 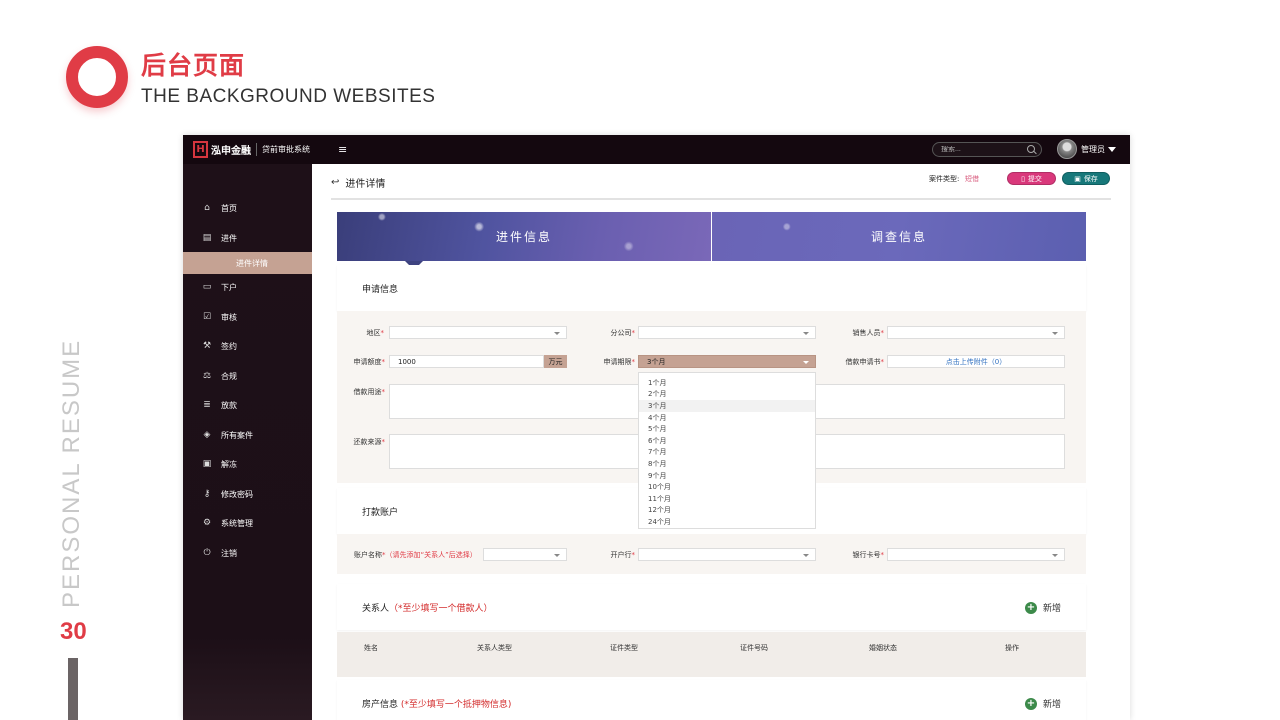 What do you see at coordinates (727, 511) in the screenshot?
I see `term-option: 12个月` at bounding box center [727, 511].